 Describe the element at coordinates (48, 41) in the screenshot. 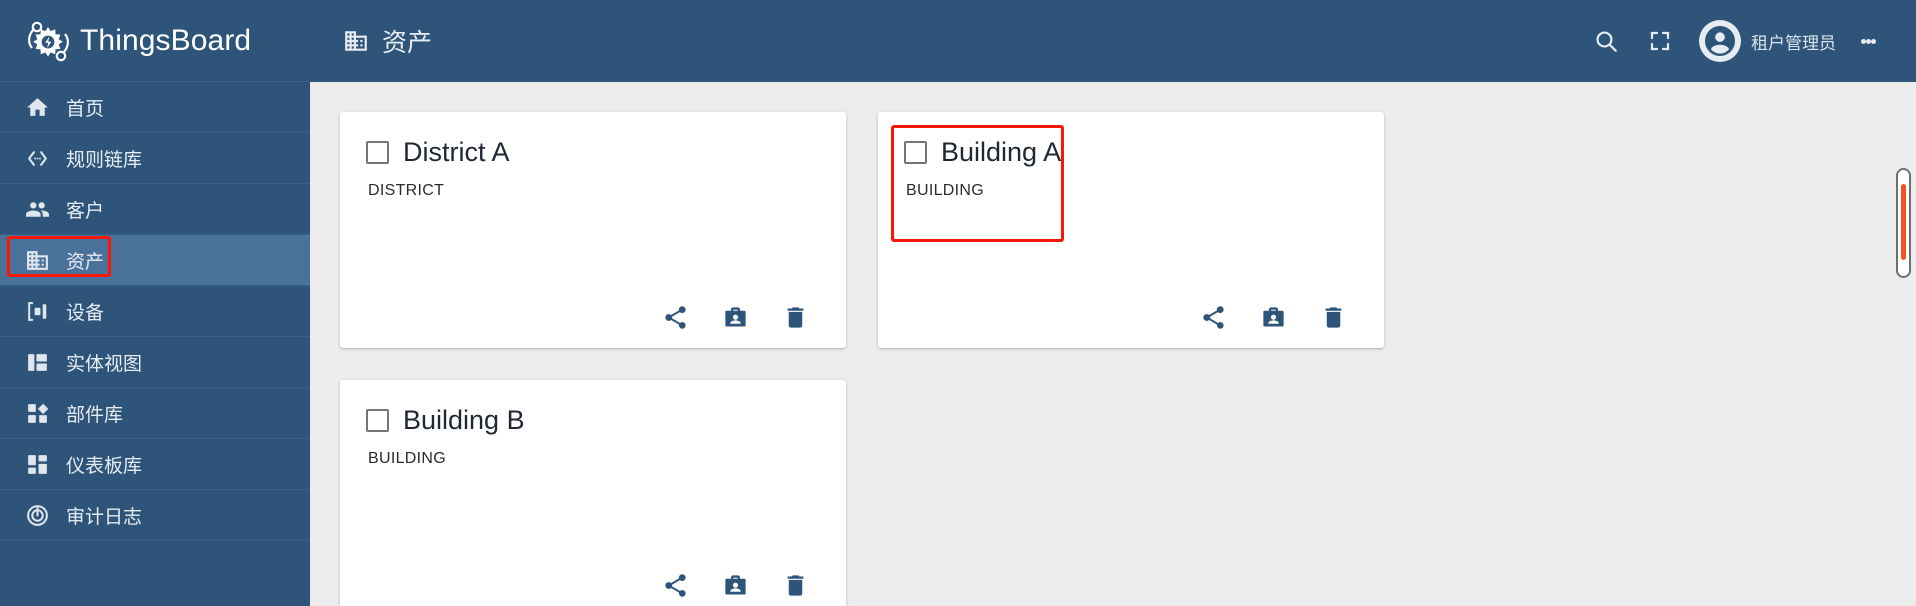

I see `thingsboard-gear-logo-icon` at that location.